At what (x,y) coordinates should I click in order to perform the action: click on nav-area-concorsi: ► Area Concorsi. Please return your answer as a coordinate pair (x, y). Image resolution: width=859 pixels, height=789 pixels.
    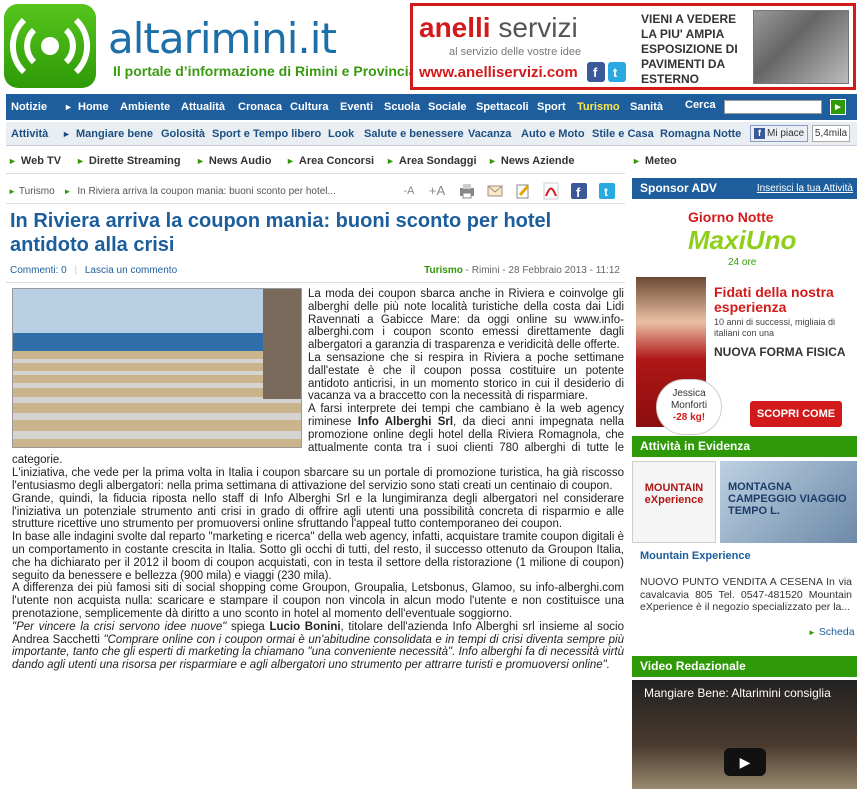
    Looking at the image, I should click on (330, 161).